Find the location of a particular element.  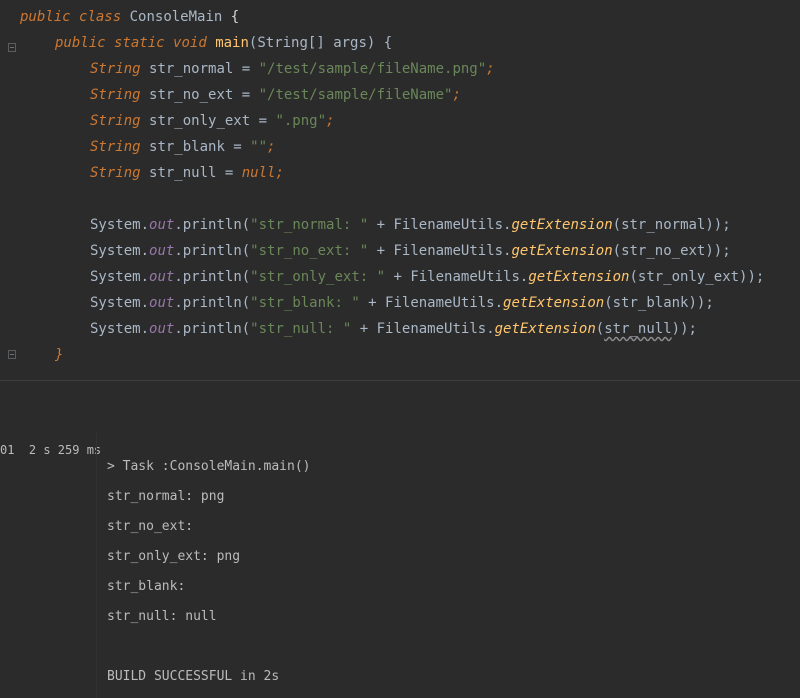

string-literal: "str_only_ext: " is located at coordinates (318, 277).